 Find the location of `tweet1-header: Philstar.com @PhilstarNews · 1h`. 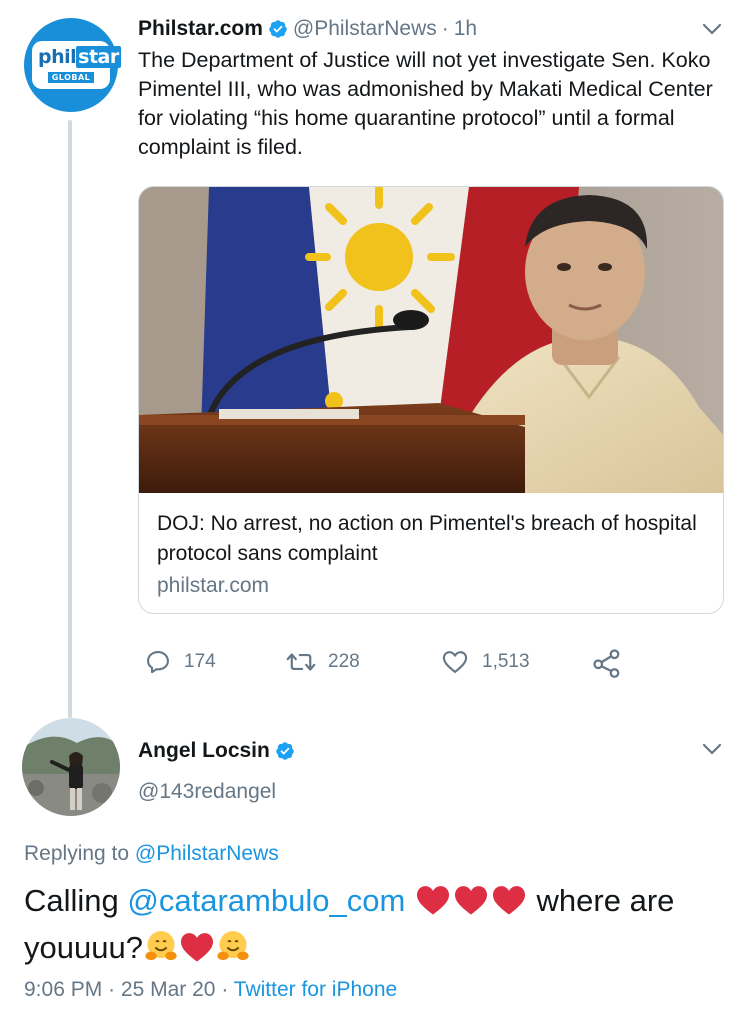

tweet1-header: Philstar.com @PhilstarNews · 1h is located at coordinates (307, 29).